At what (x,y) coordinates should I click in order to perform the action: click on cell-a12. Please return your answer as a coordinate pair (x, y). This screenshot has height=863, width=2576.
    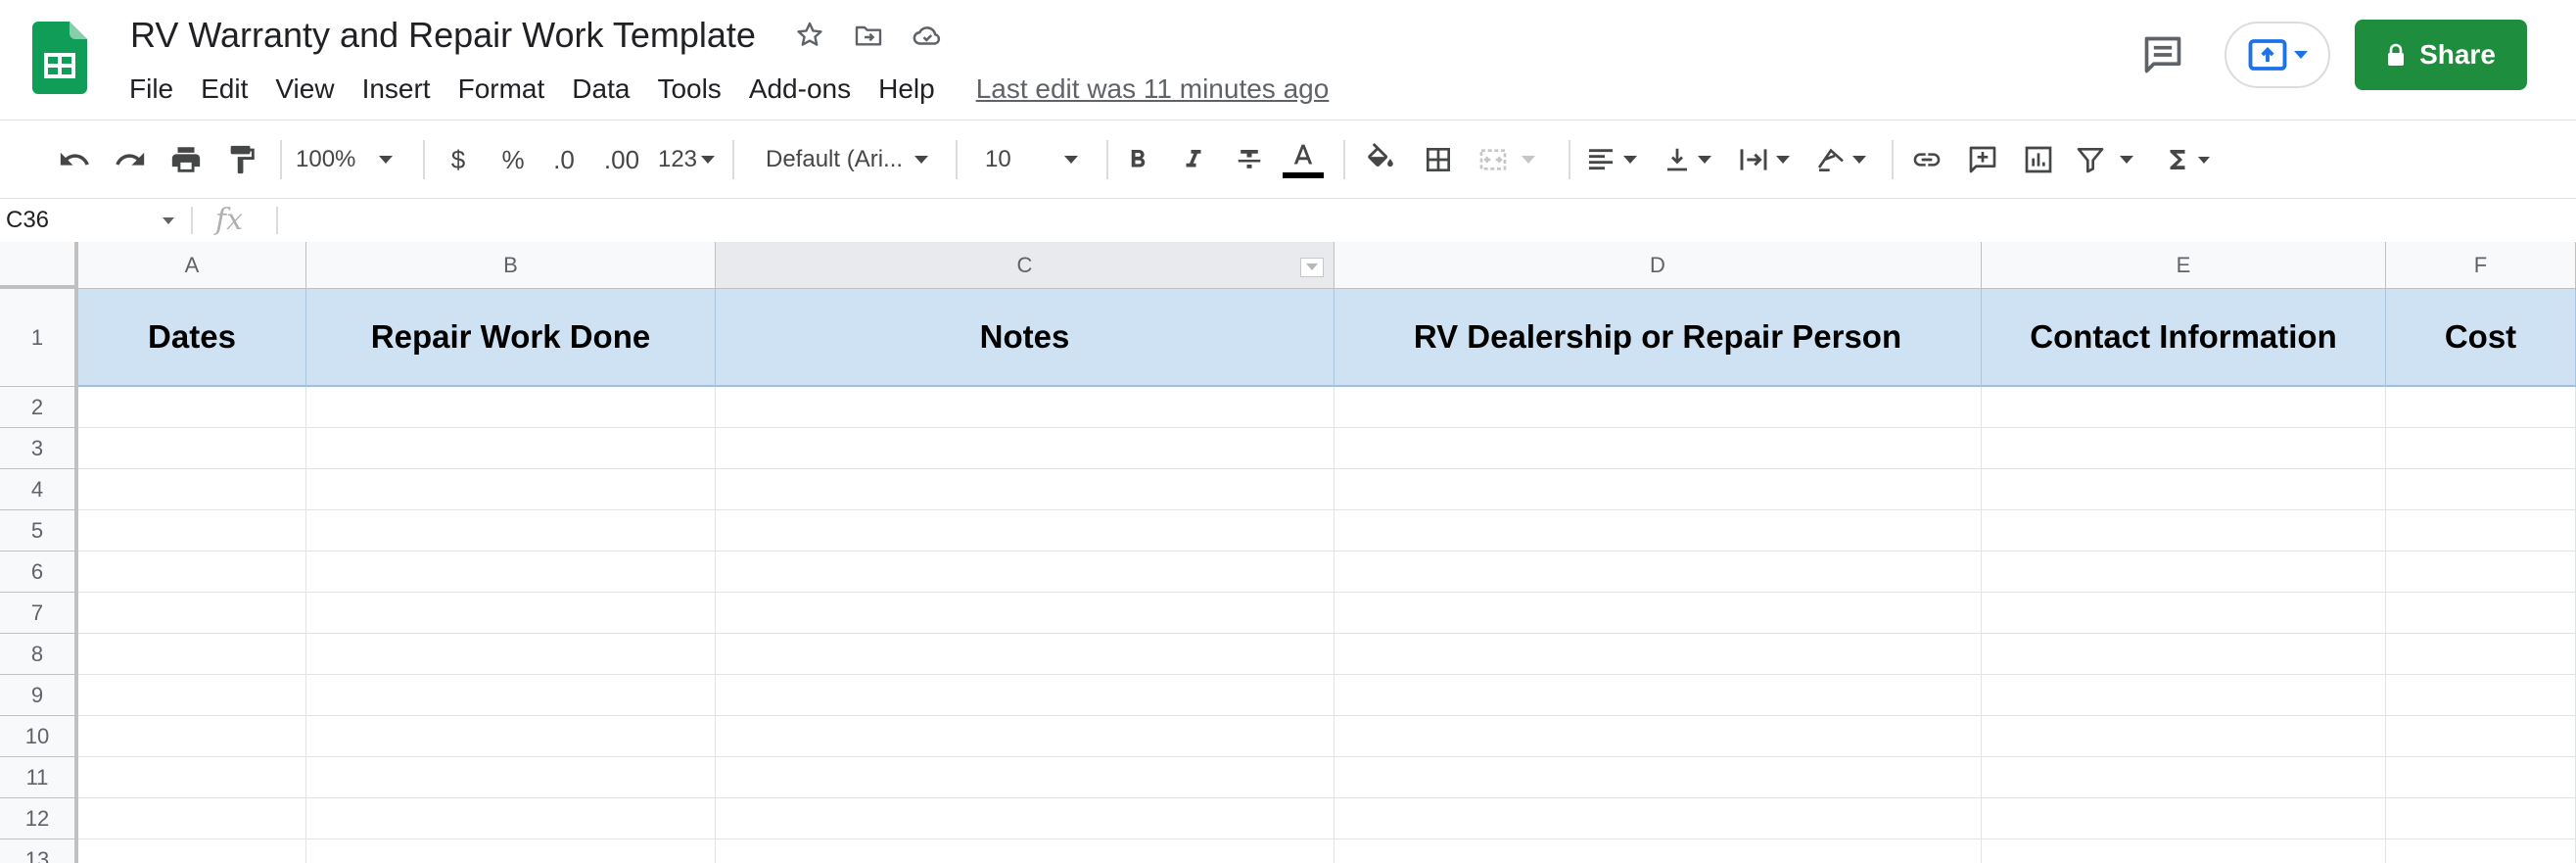
    Looking at the image, I should click on (192, 818).